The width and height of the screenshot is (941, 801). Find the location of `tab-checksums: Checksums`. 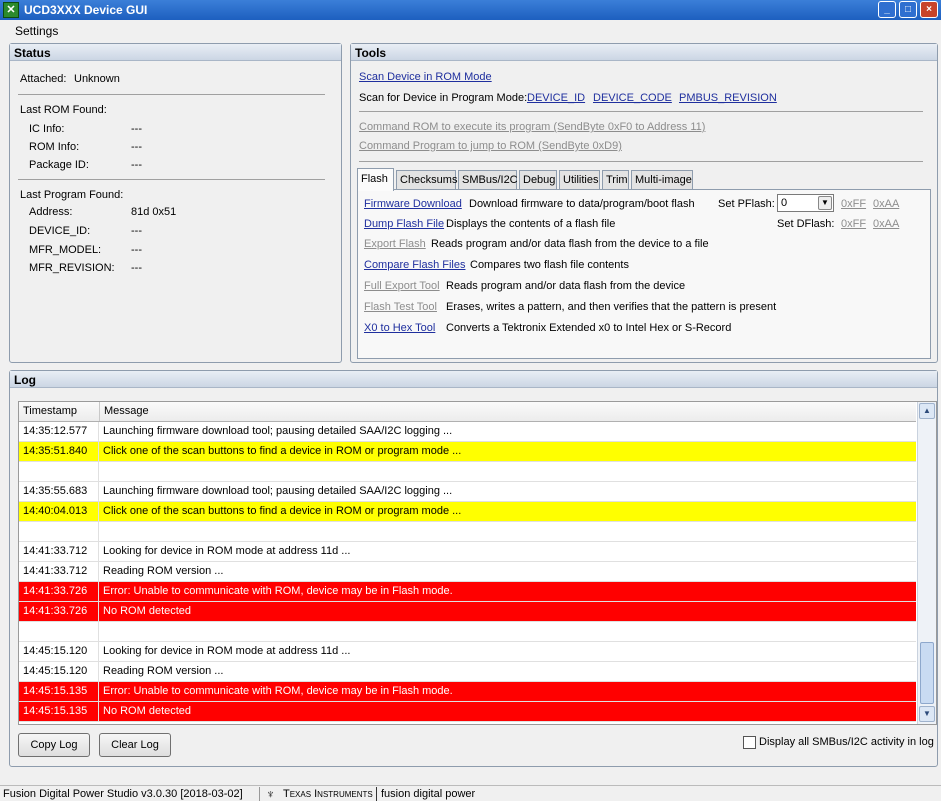

tab-checksums: Checksums is located at coordinates (426, 180).